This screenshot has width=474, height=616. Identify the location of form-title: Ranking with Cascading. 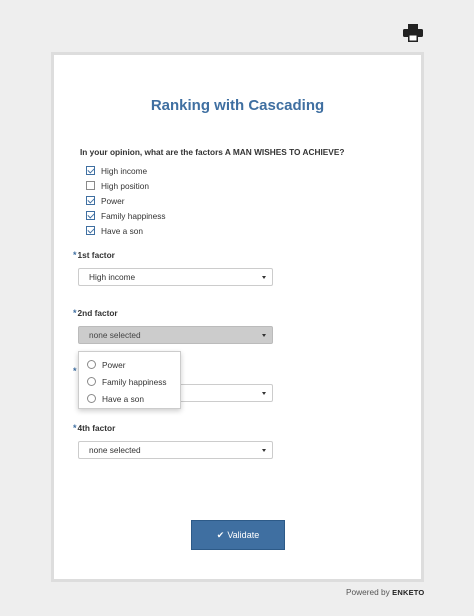
(237, 105).